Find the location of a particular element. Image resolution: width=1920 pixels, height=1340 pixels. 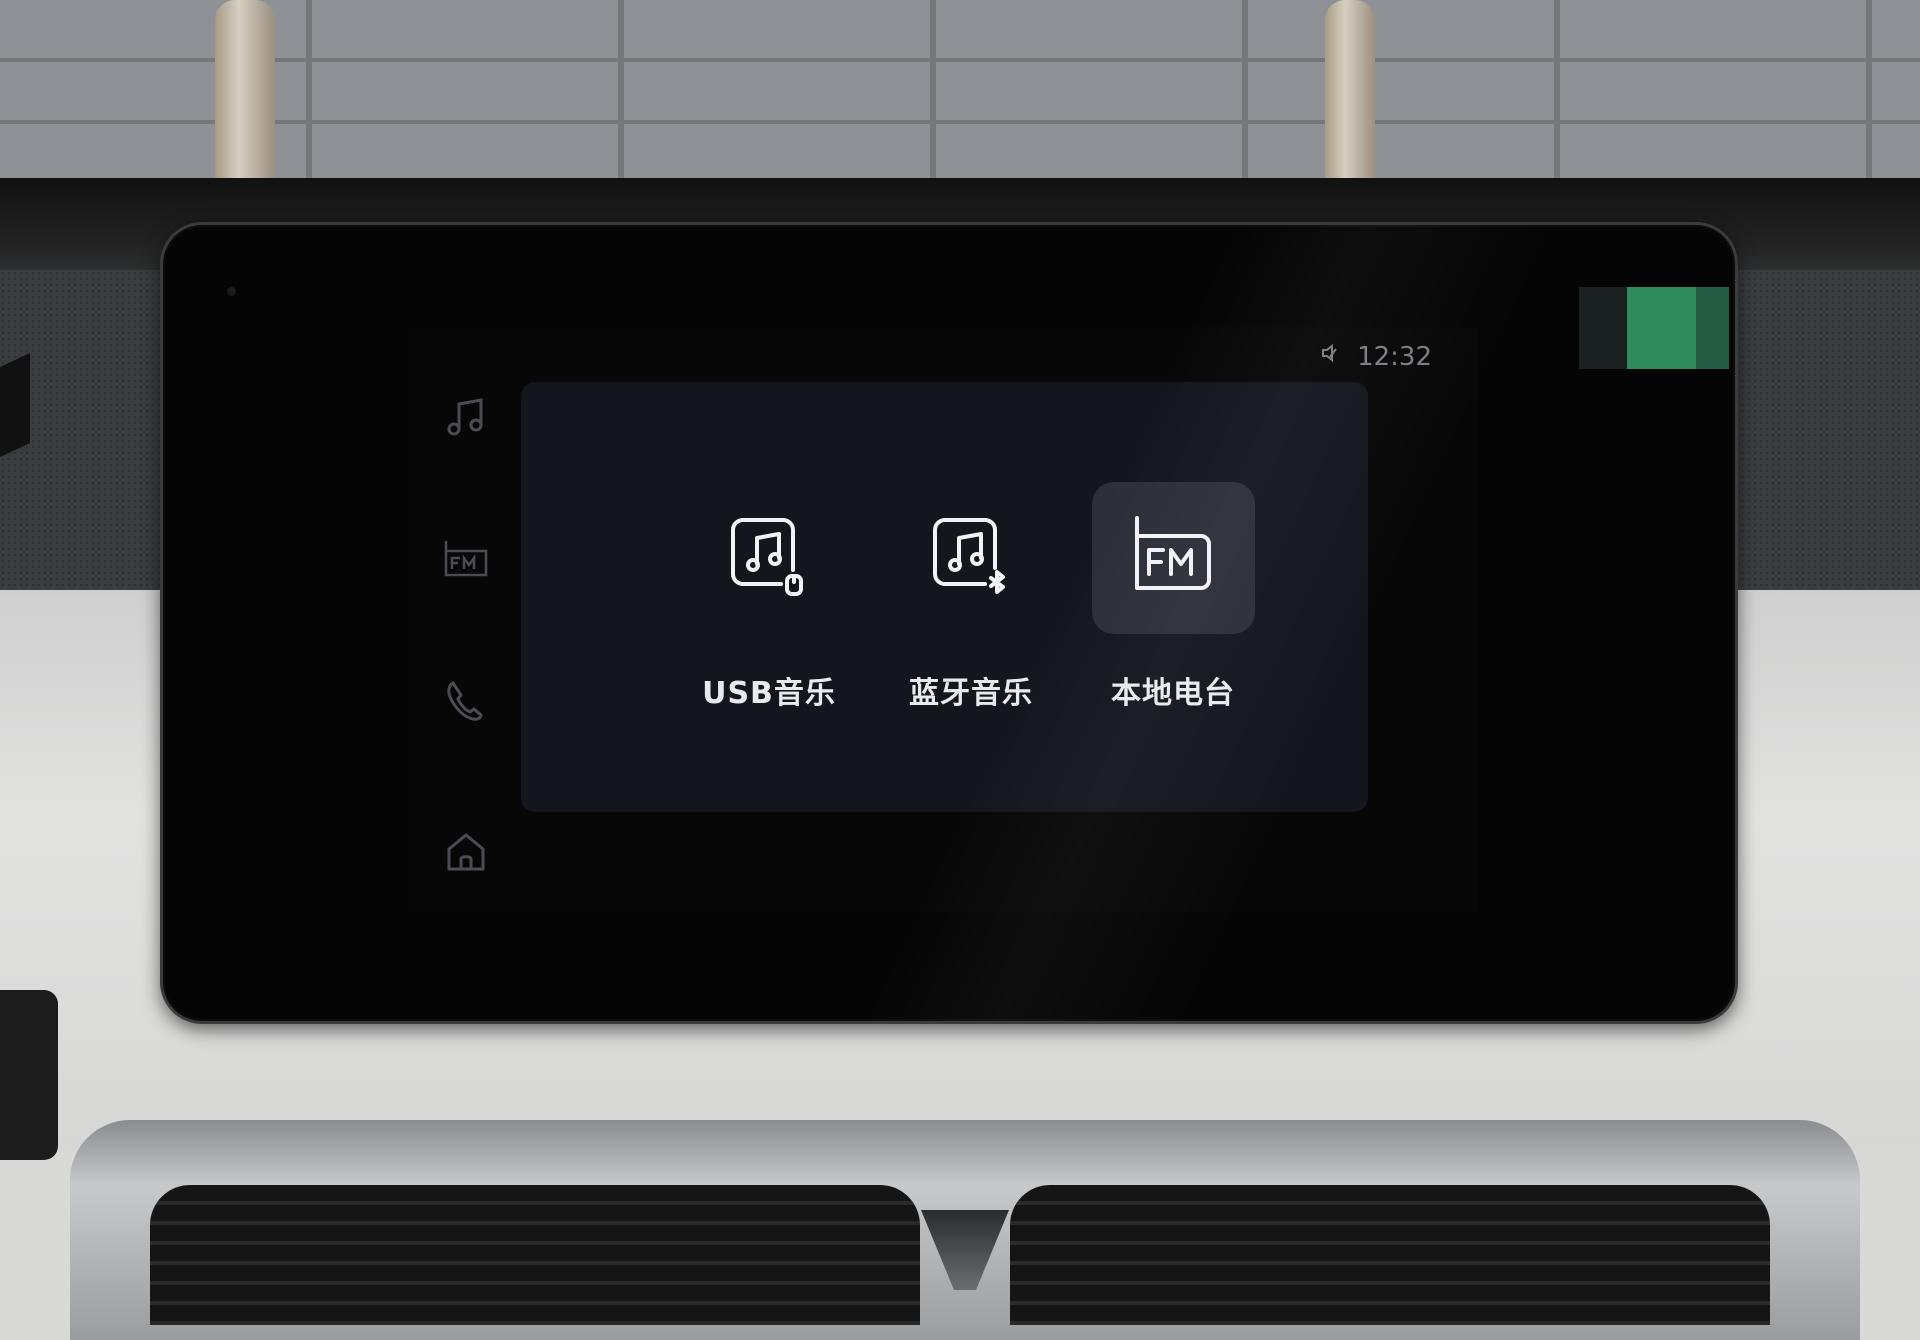

bluetooth-music-icon is located at coordinates (971, 558).